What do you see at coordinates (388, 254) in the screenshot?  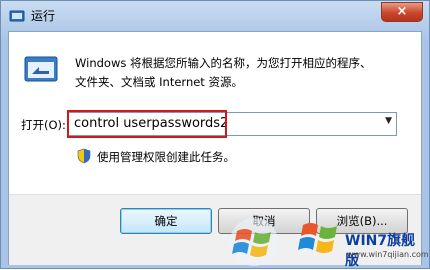 I see `watermark-url: www.win7qijian.com` at bounding box center [388, 254].